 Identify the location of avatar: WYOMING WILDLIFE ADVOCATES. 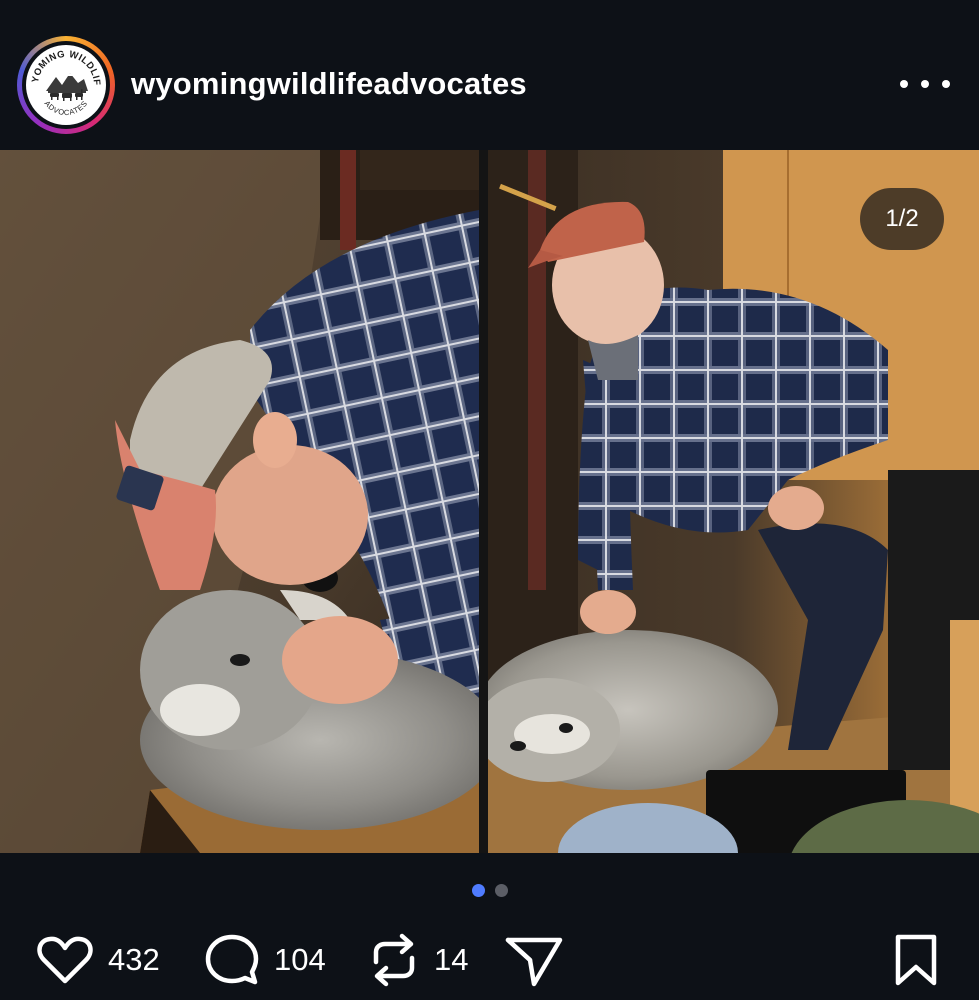
(66, 85).